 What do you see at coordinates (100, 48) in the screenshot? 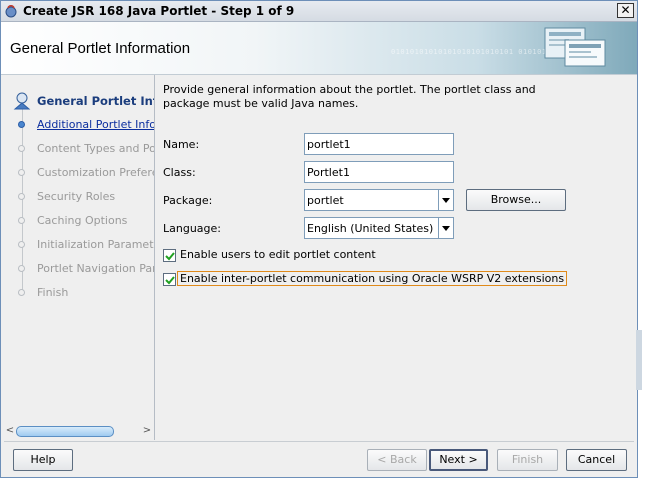
I see `page-title: General Portlet Information` at bounding box center [100, 48].